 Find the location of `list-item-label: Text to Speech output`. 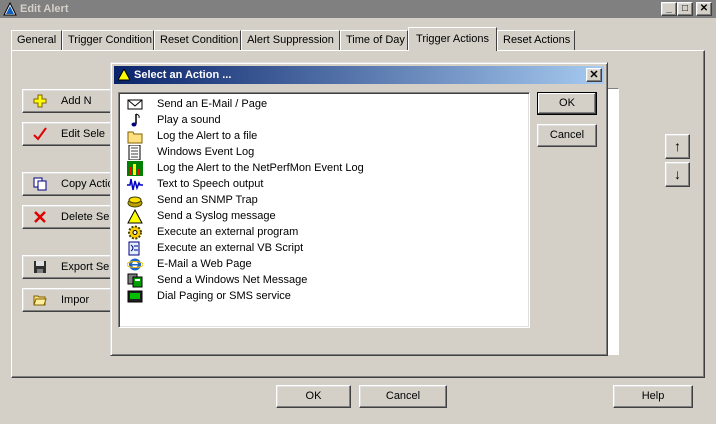

list-item-label: Text to Speech output is located at coordinates (210, 184).